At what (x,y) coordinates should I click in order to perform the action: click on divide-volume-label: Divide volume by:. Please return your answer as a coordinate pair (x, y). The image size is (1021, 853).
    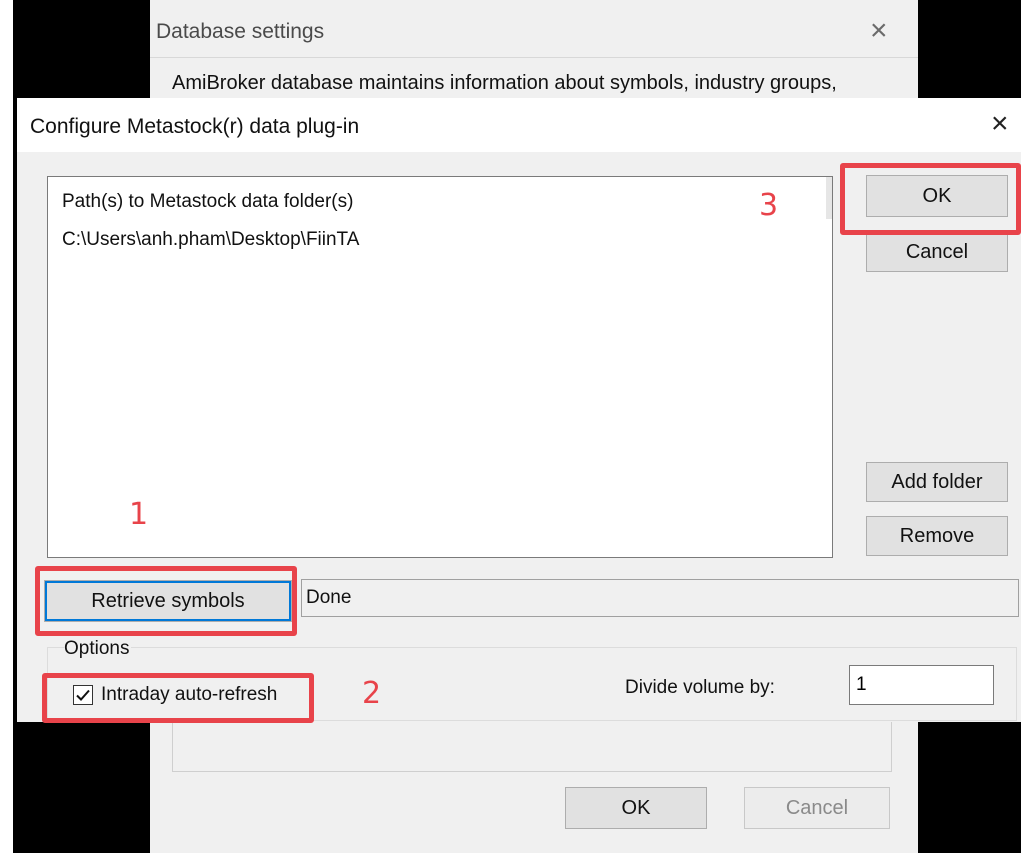
    Looking at the image, I should click on (700, 687).